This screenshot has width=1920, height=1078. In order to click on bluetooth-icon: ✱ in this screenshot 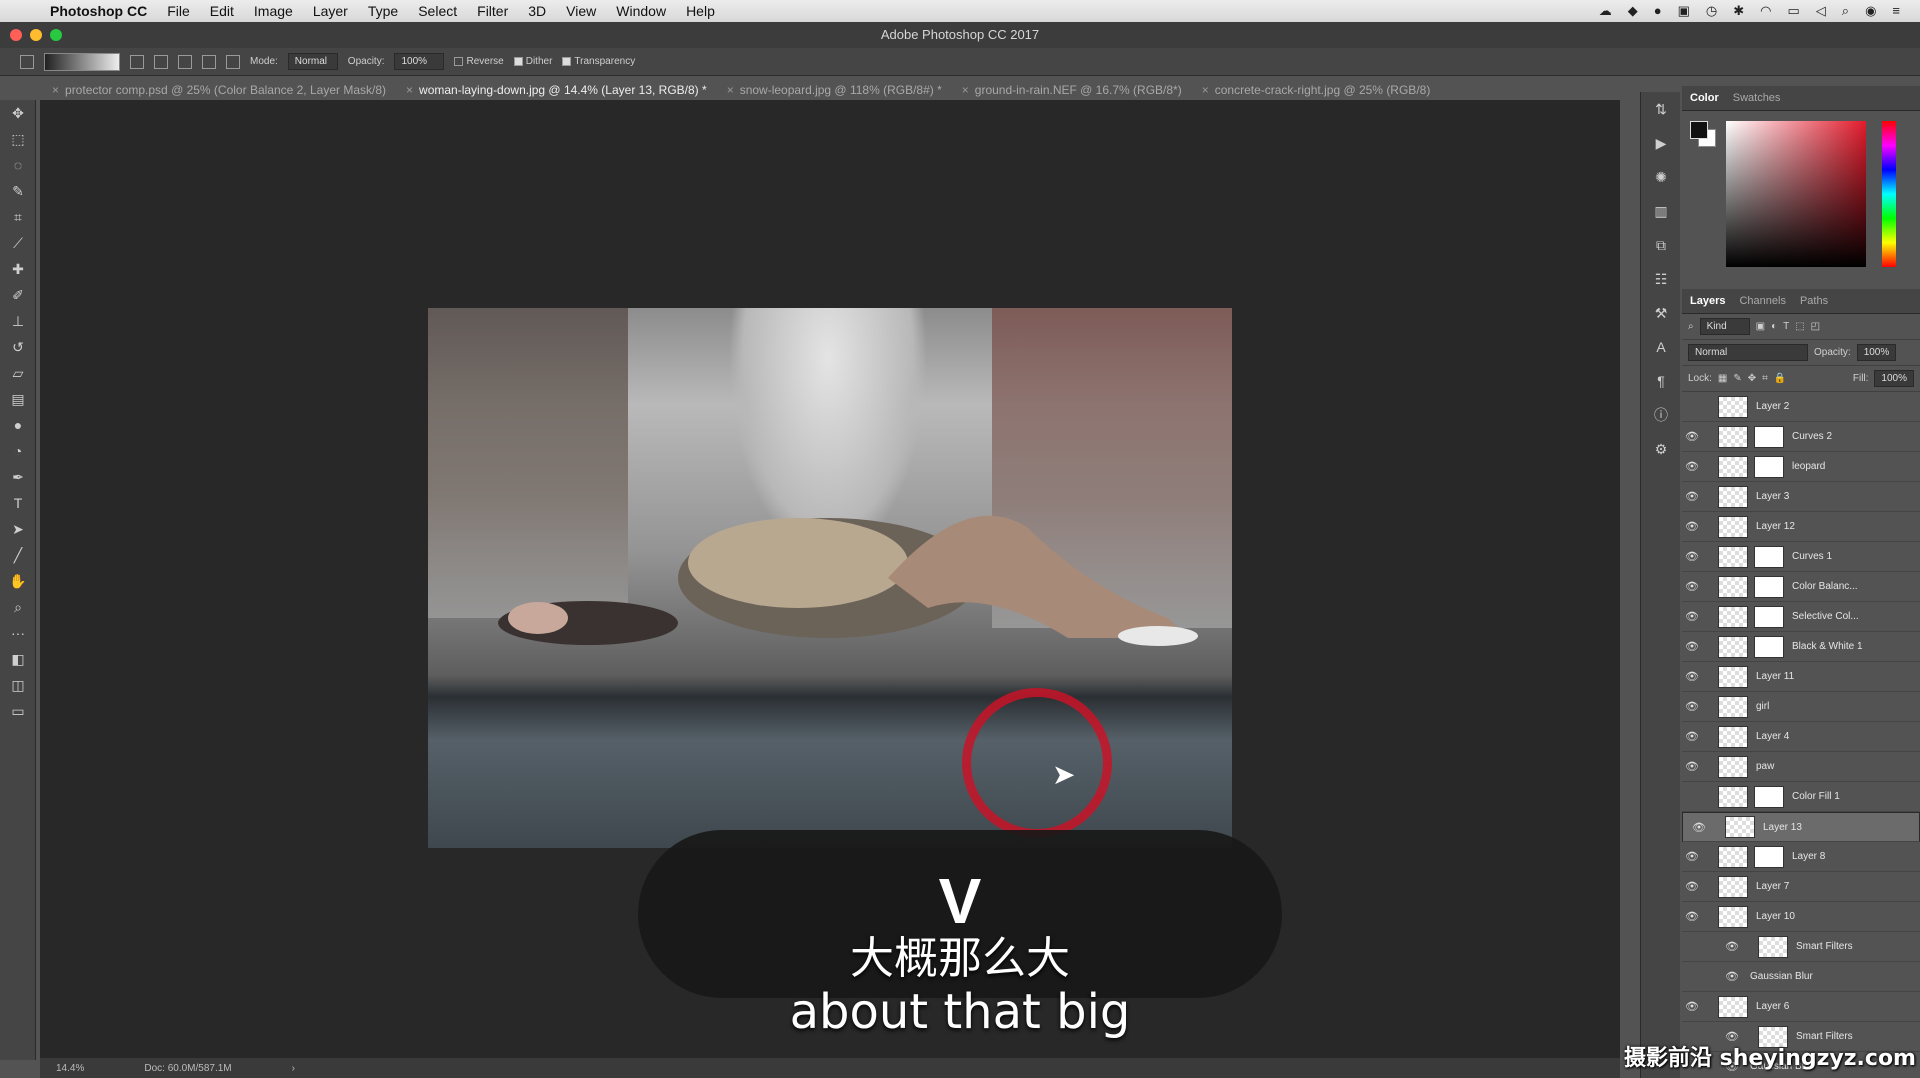, I will do `click(1738, 11)`.